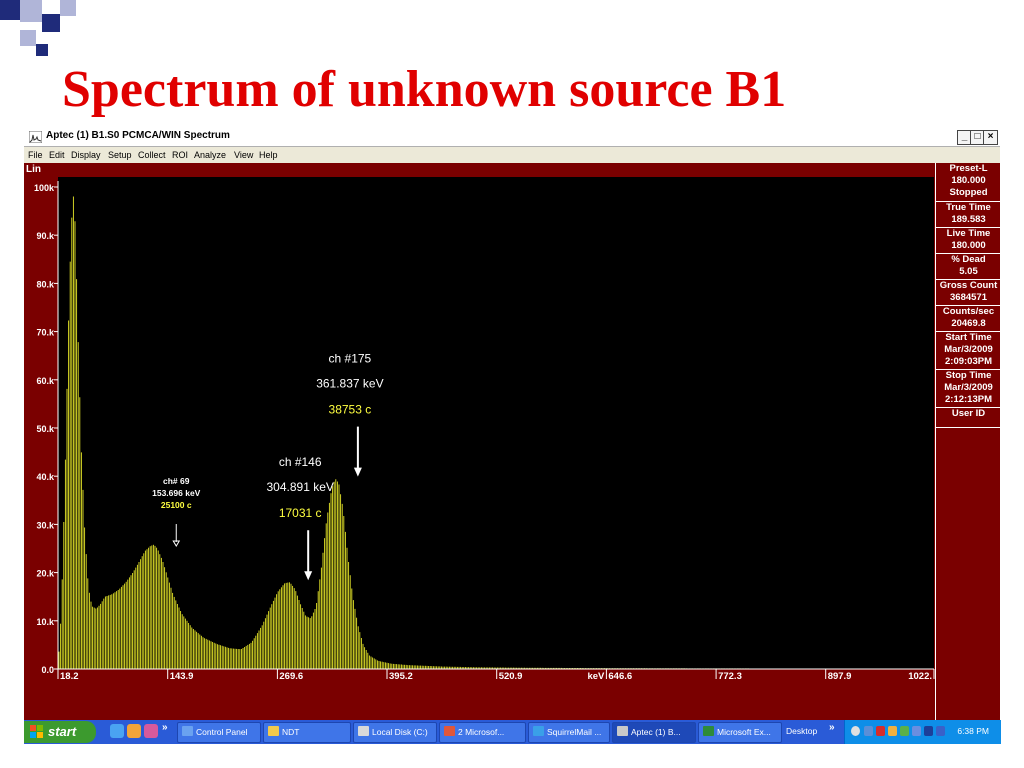  I want to click on menu-analyze: Analyze, so click(210, 155).